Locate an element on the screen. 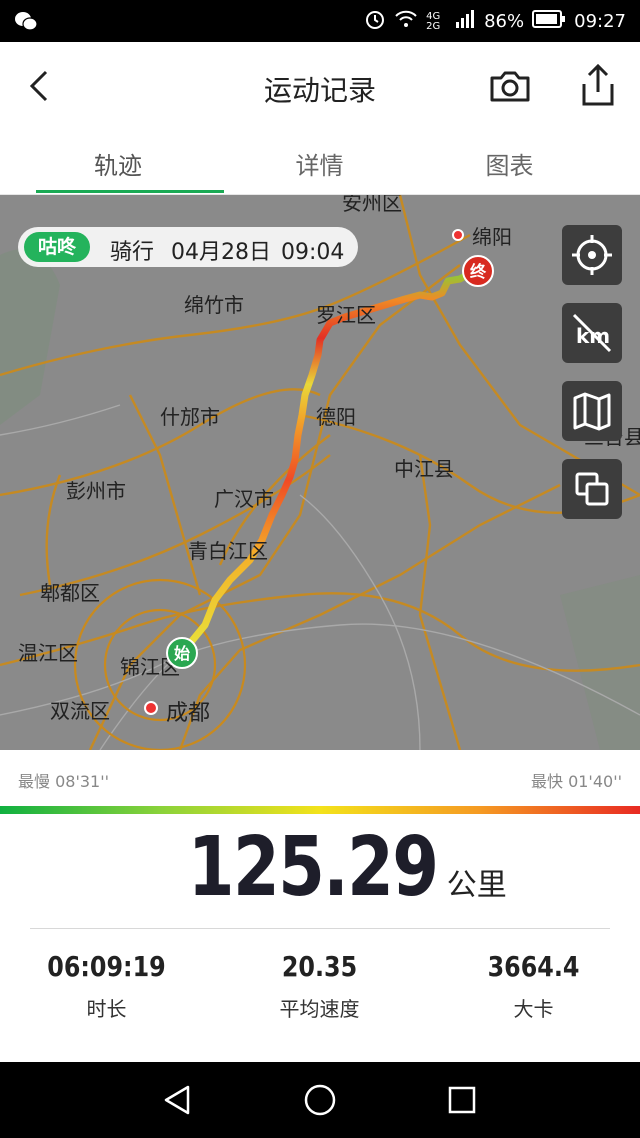 This screenshot has width=640, height=1138. map-label: 中江县 is located at coordinates (424, 469).